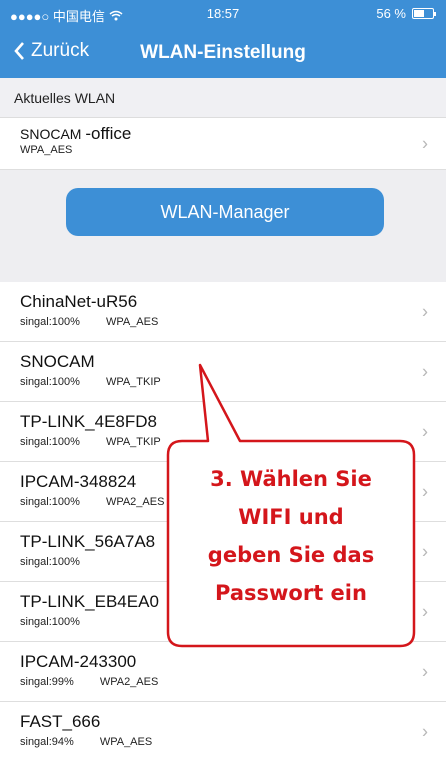 The width and height of the screenshot is (446, 758). I want to click on network-signal: singal:99%, so click(47, 682).